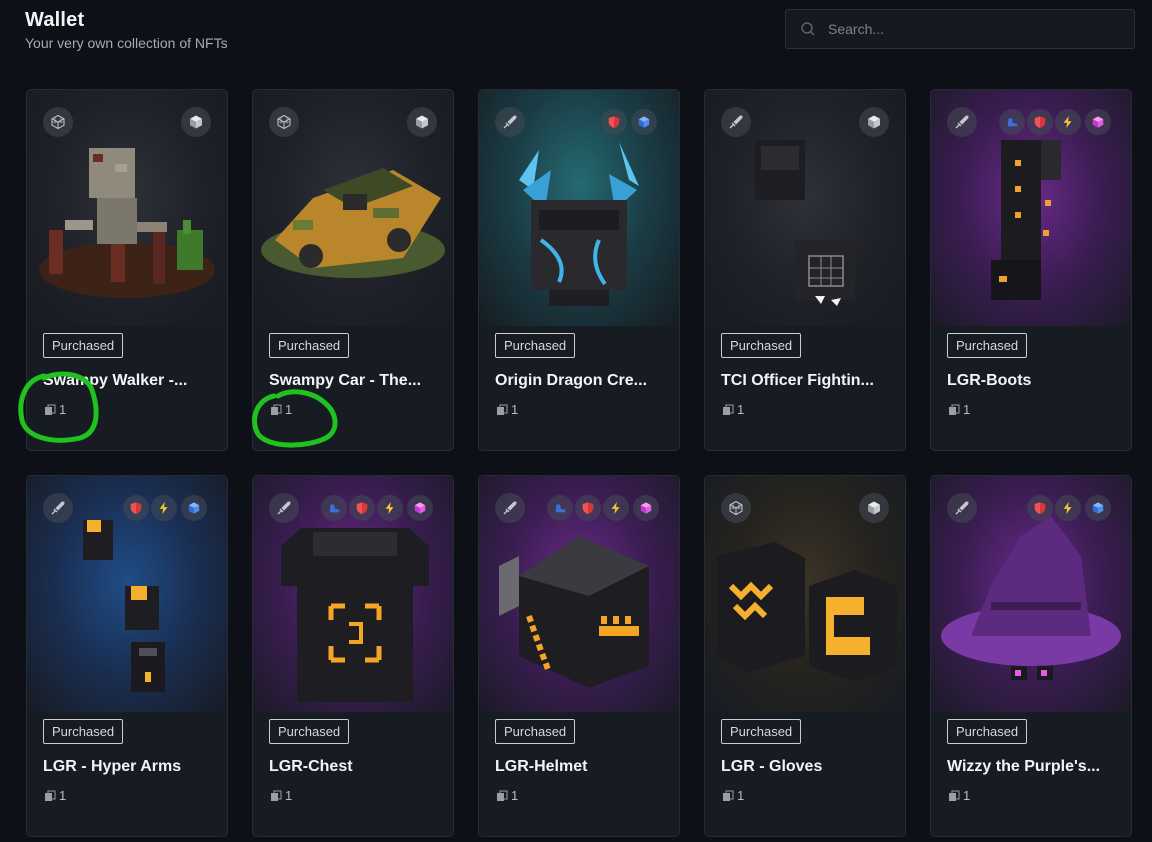 The image size is (1152, 842). I want to click on nft-name: LGR - Hyper Arms, so click(112, 766).